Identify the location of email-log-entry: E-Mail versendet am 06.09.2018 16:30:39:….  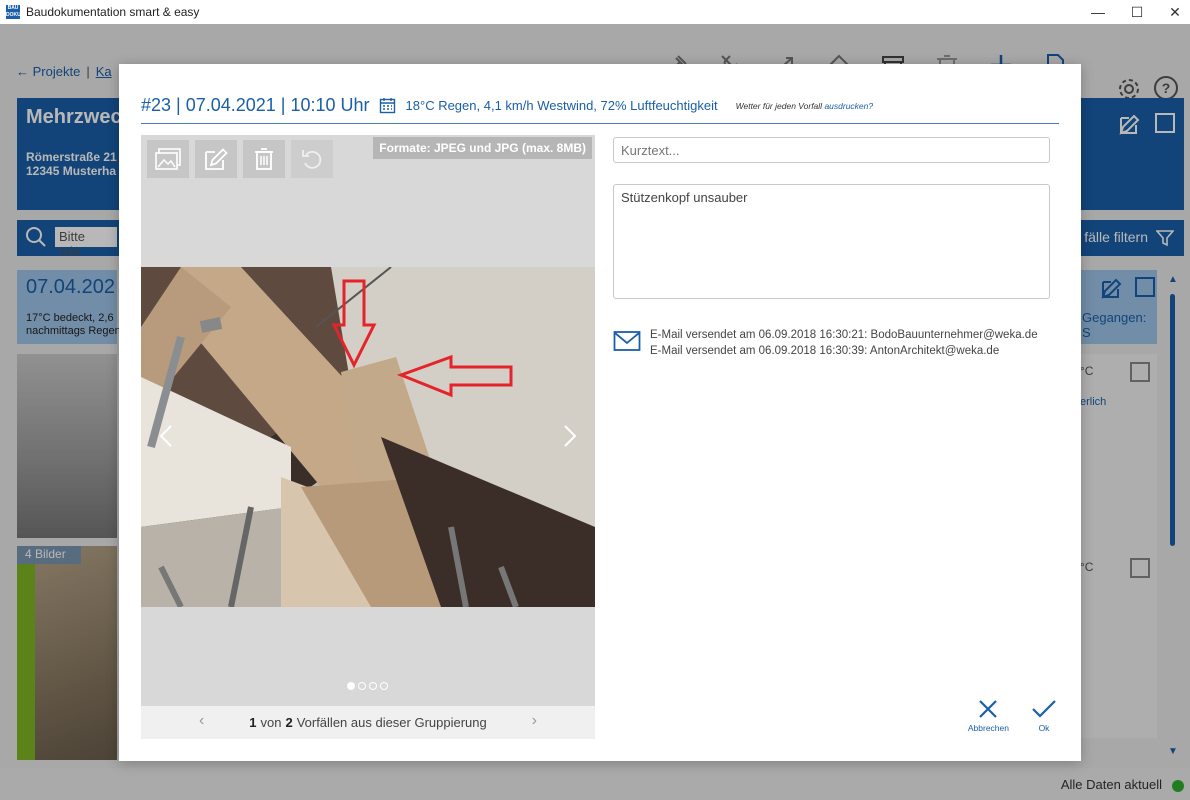
(825, 351).